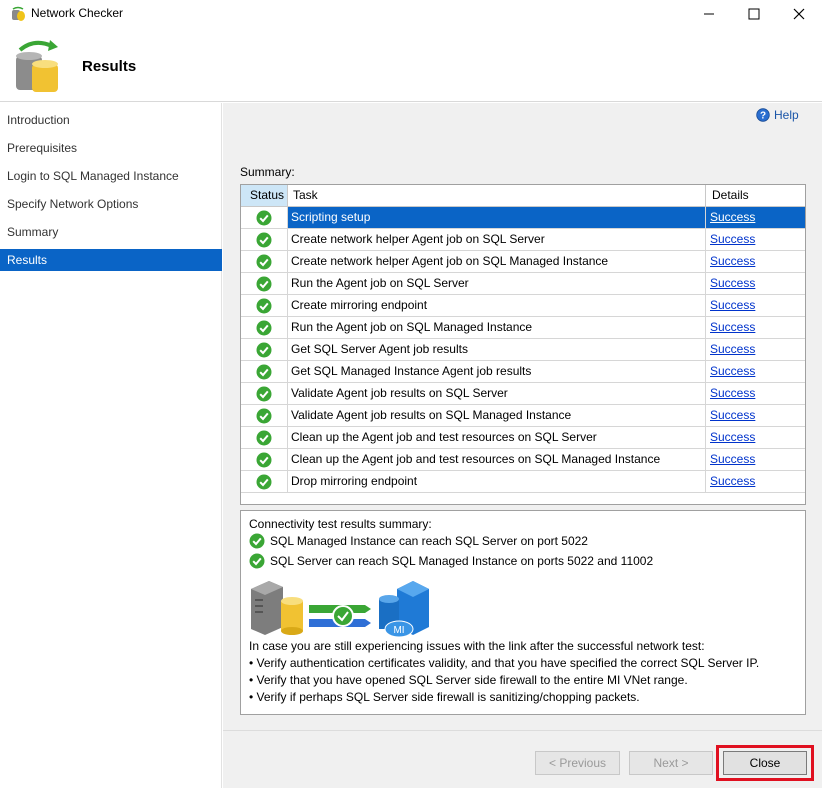 The height and width of the screenshot is (788, 822). What do you see at coordinates (109, 66) in the screenshot?
I see `page-title: Results` at bounding box center [109, 66].